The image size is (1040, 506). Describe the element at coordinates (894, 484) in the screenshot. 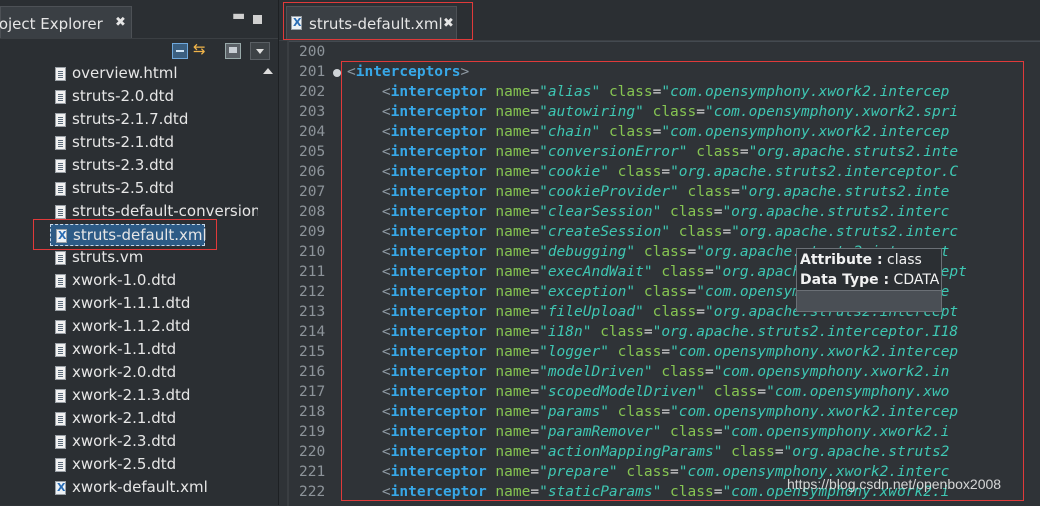

I see `watermark: https://blog.csdn.net/openbox2008` at that location.